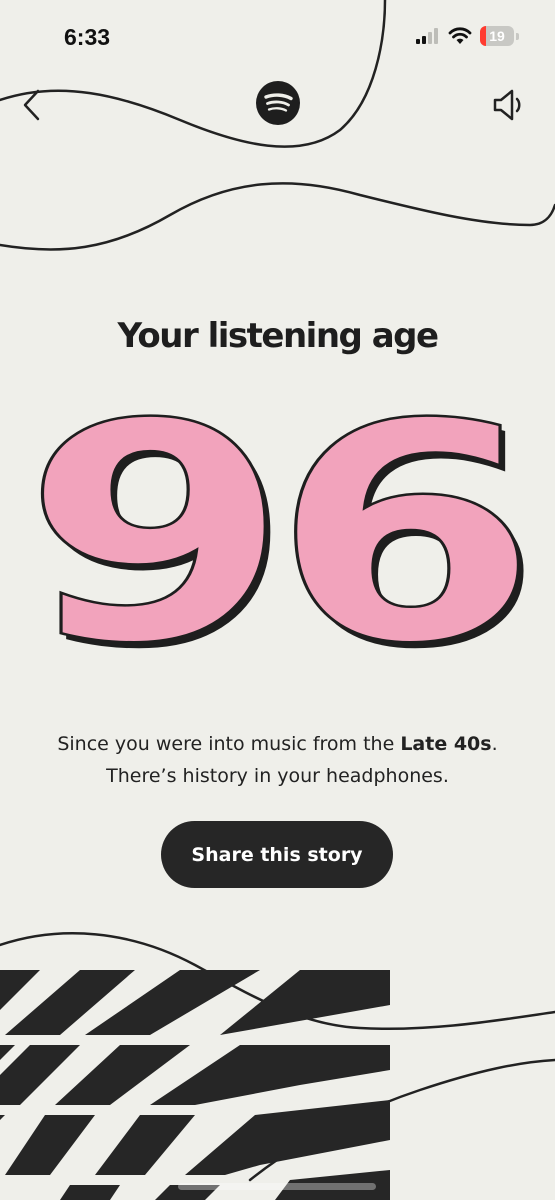  What do you see at coordinates (277, 1186) in the screenshot?
I see `home-indicator` at bounding box center [277, 1186].